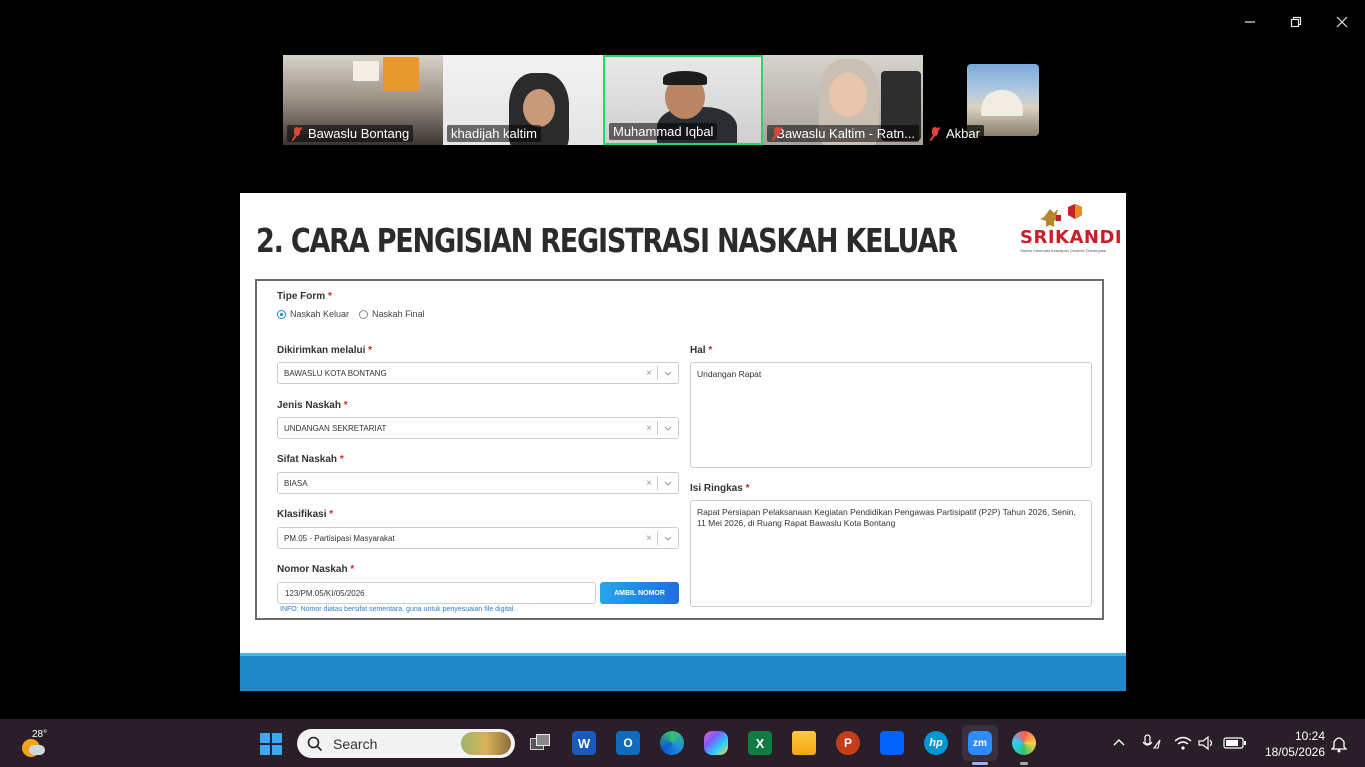 The width and height of the screenshot is (1365, 767). I want to click on edge-icon, so click(672, 743).